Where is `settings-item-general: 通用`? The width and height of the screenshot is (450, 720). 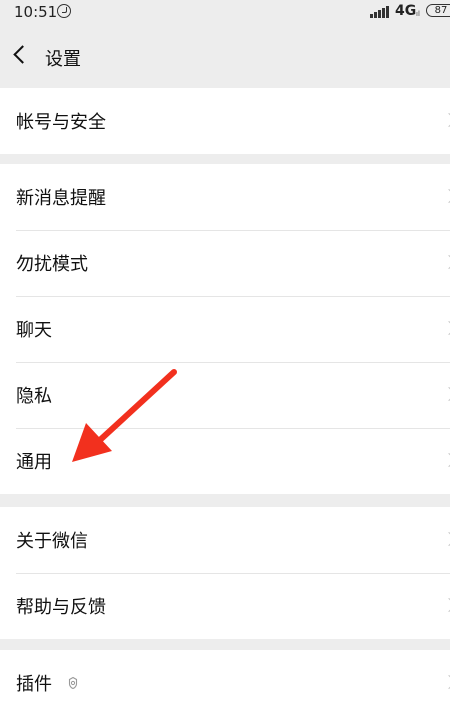 settings-item-general: 通用 is located at coordinates (225, 461).